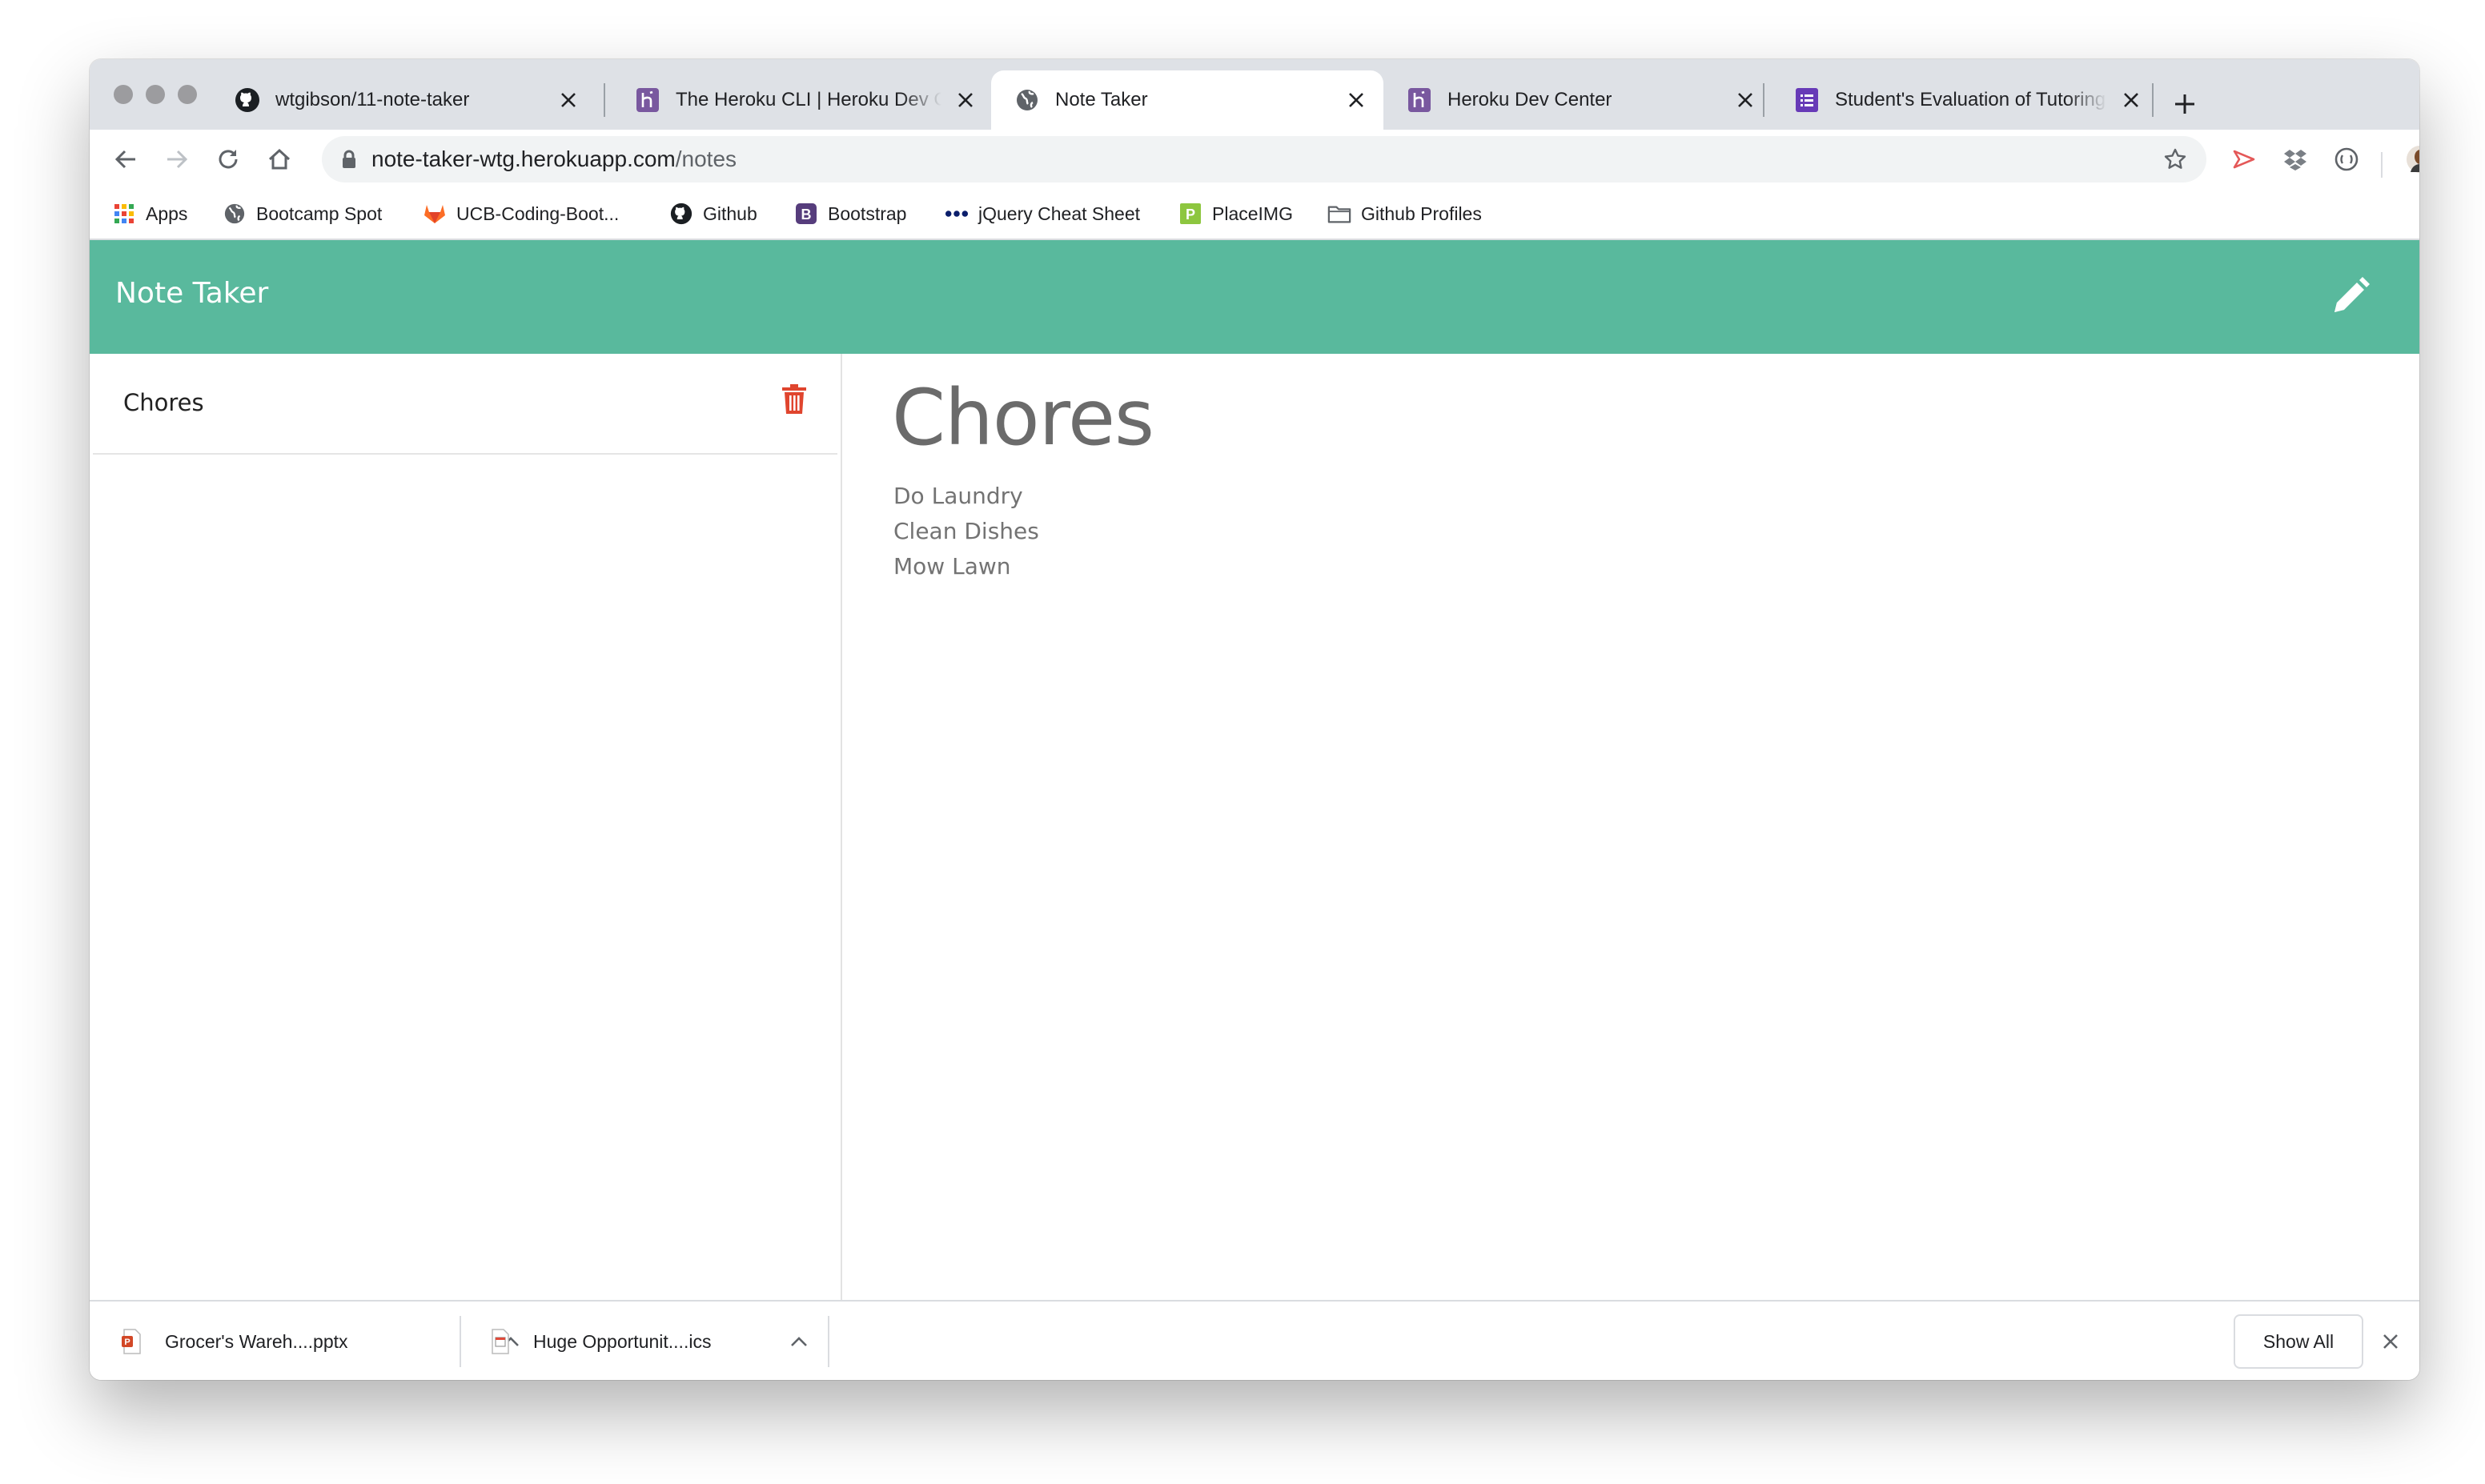 The width and height of the screenshot is (2485, 1484). Describe the element at coordinates (1023, 418) in the screenshot. I see `note-title-input: Chores` at that location.